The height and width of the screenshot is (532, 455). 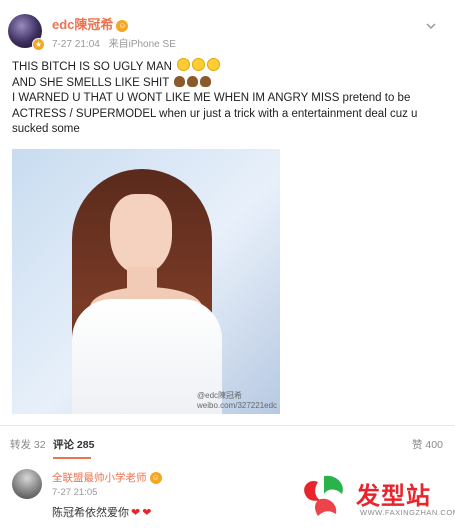 What do you see at coordinates (141, 234) in the screenshot?
I see `photo-face` at bounding box center [141, 234].